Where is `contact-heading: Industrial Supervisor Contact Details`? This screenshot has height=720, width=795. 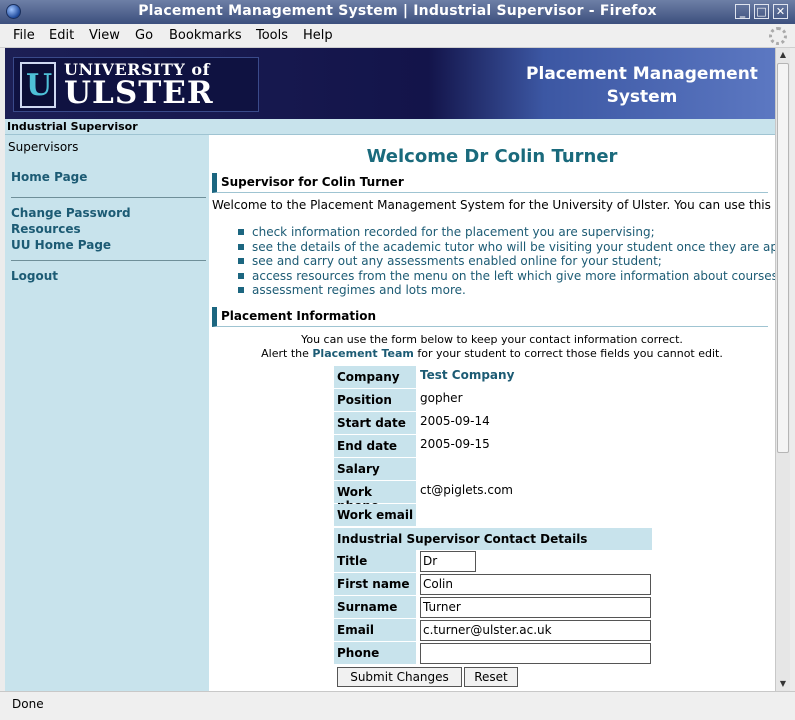 contact-heading: Industrial Supervisor Contact Details is located at coordinates (493, 539).